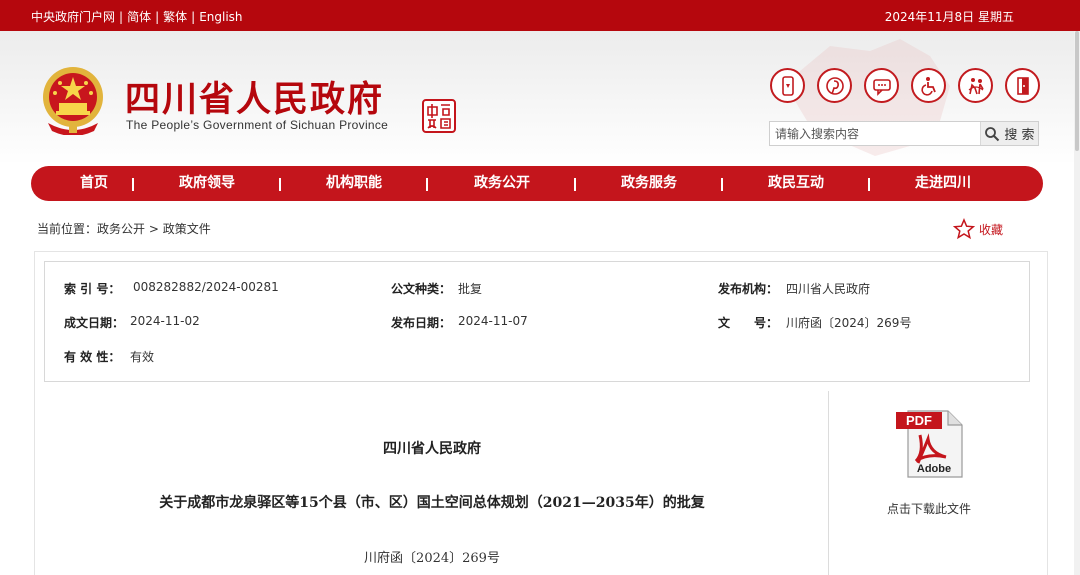  I want to click on pdf-label: PDF, so click(919, 420).